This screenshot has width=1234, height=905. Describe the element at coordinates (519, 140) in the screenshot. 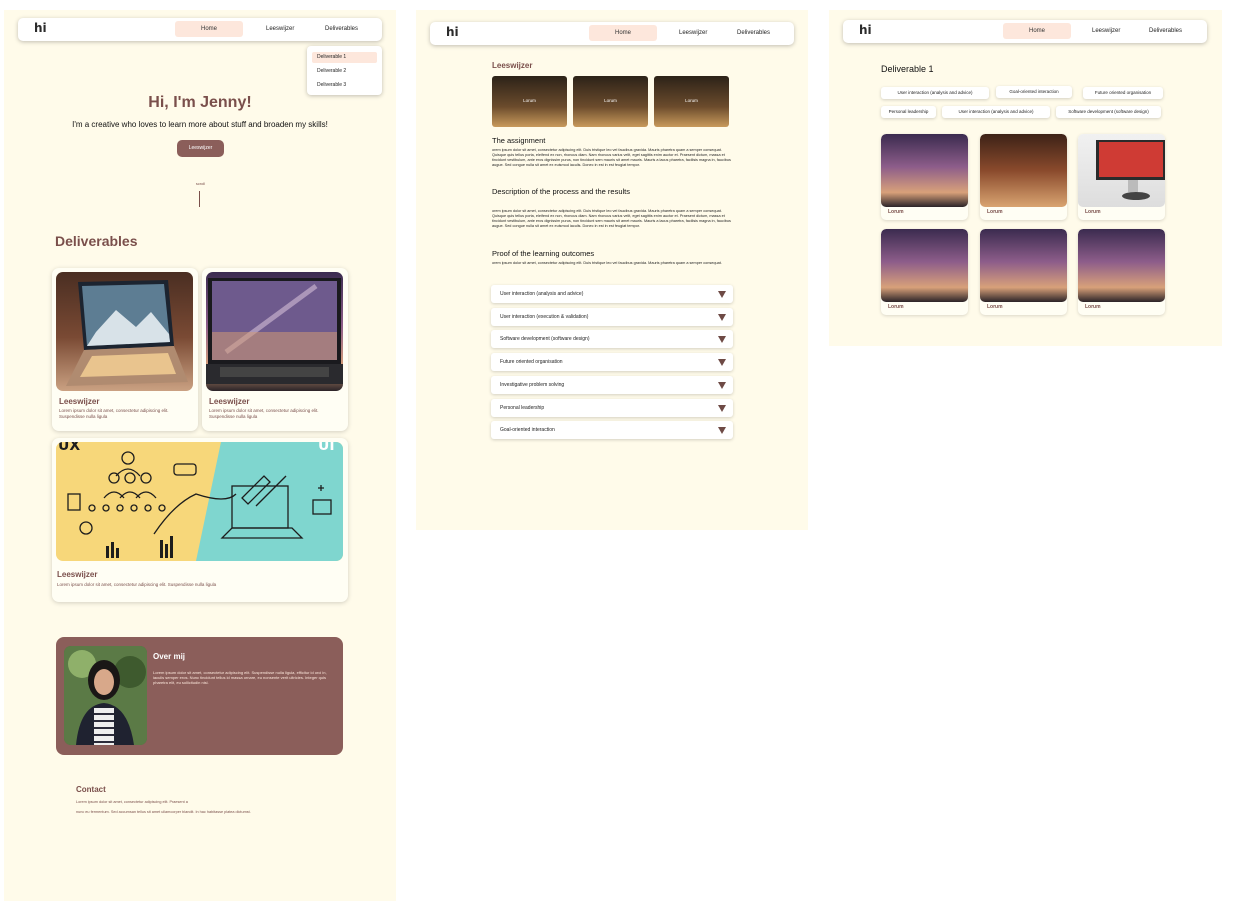

I see `assignment-heading: The assignment` at that location.